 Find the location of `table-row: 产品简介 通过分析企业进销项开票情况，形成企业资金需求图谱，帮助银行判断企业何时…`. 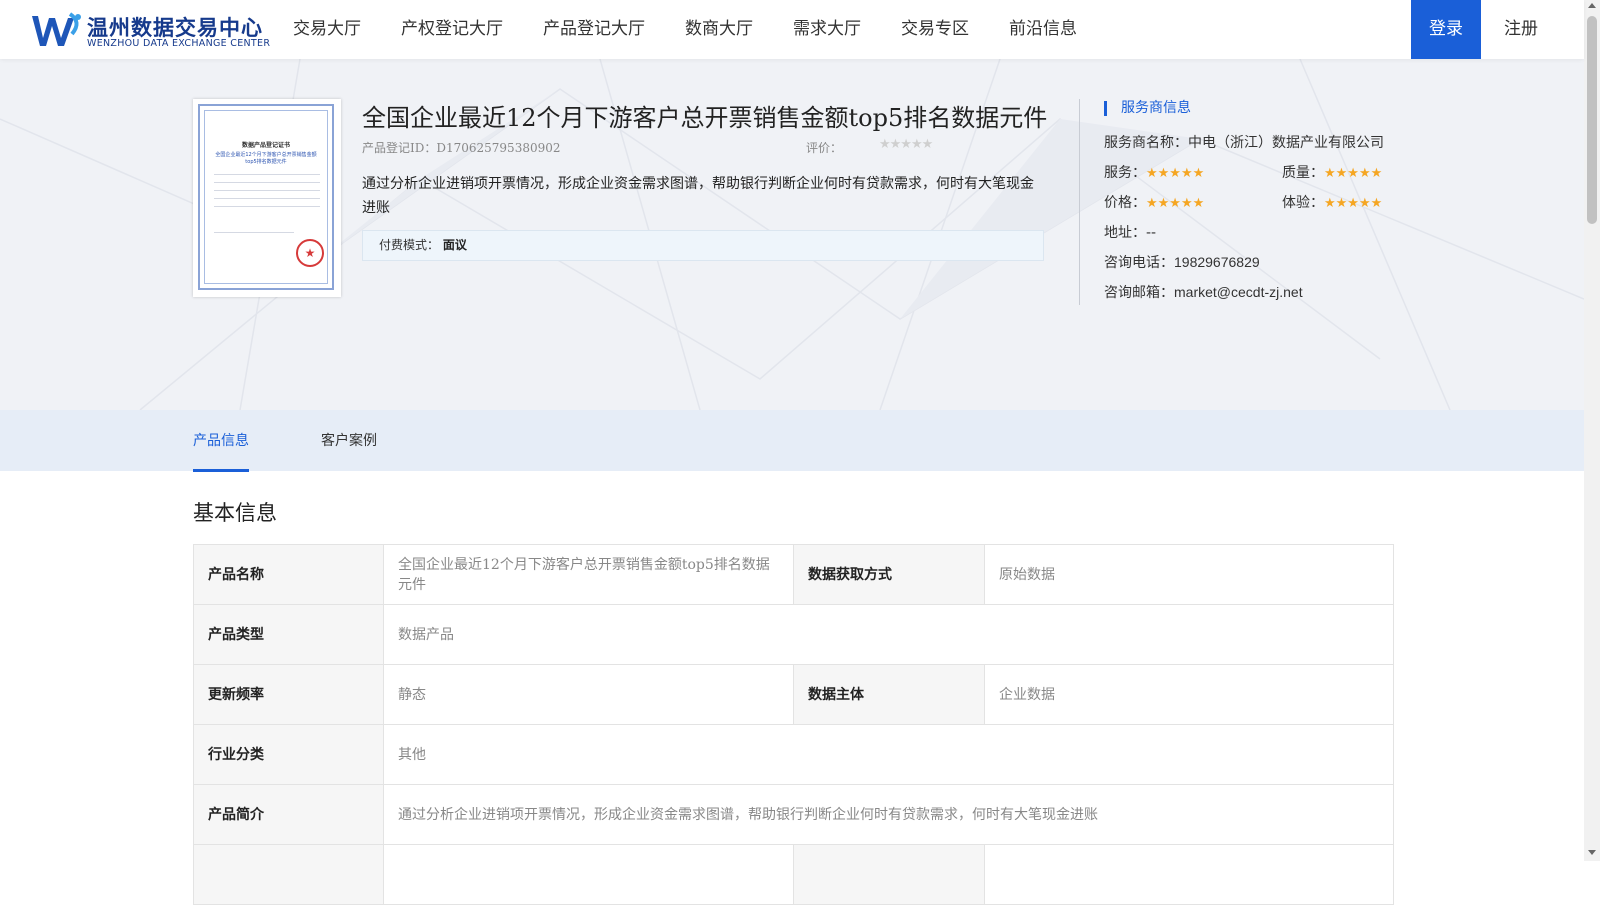

table-row: 产品简介 通过分析企业进销项开票情况，形成企业资金需求图谱，帮助银行判断企业何时… is located at coordinates (793, 814).